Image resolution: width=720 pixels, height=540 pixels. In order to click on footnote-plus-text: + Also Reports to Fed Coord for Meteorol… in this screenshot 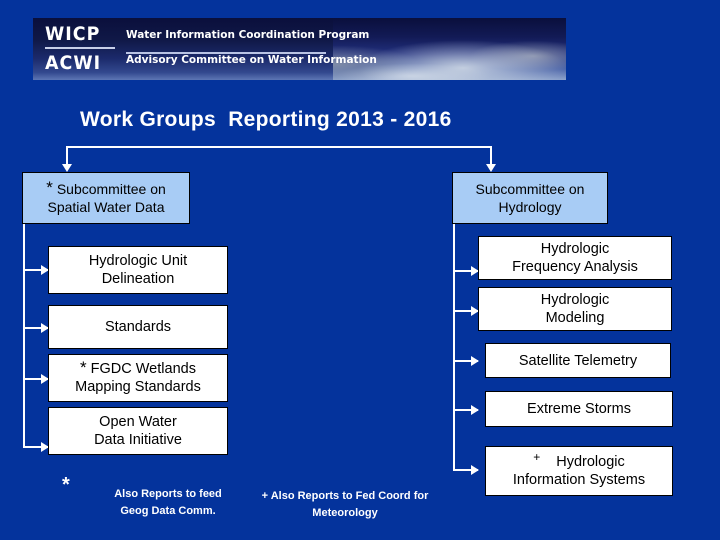, I will do `click(345, 504)`.